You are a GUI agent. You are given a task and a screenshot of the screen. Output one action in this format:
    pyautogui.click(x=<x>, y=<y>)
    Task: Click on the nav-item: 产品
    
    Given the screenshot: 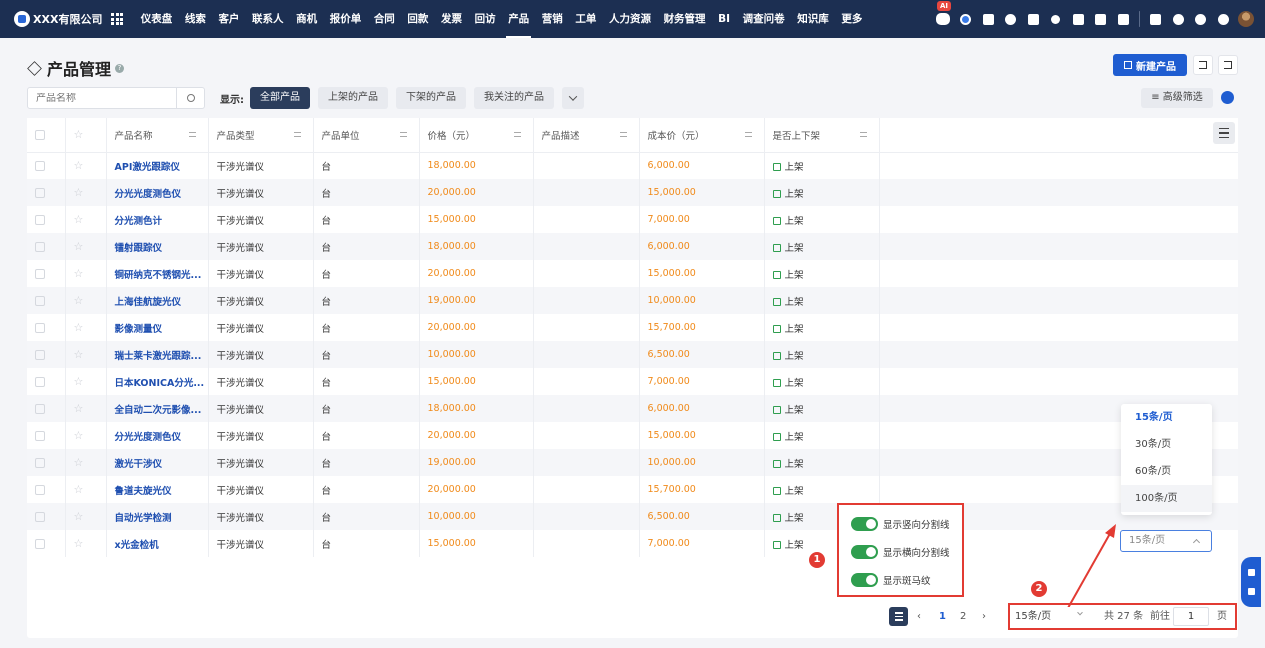 What is the action you would take?
    pyautogui.click(x=519, y=19)
    